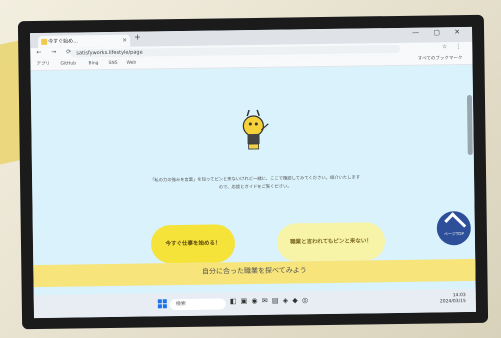  Describe the element at coordinates (452, 302) in the screenshot. I see `tray-date: 2024/03/15` at that location.